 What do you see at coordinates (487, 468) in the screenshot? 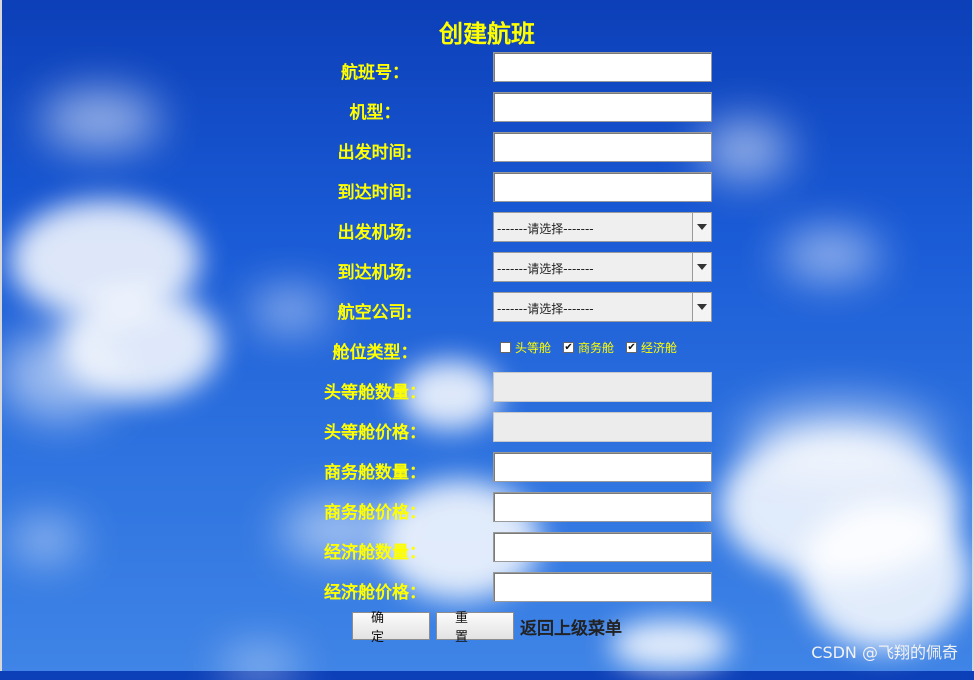
I see `row-business-class-count: 商务舱数量：` at bounding box center [487, 468].